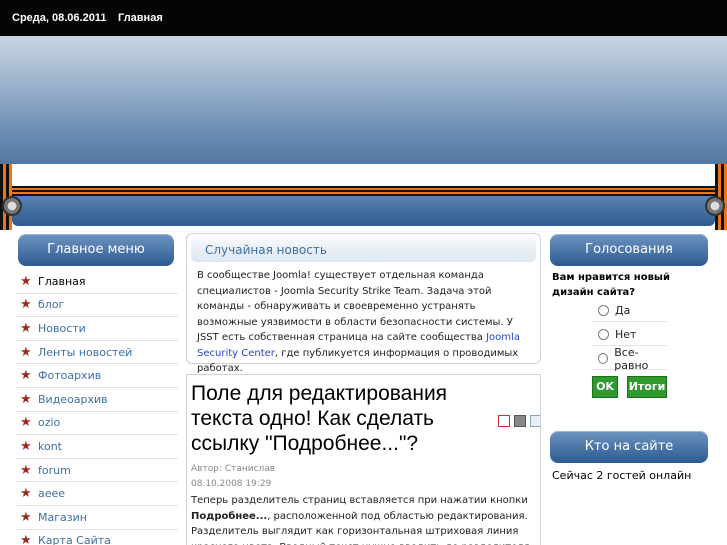 The width and height of the screenshot is (727, 545). Describe the element at coordinates (363, 250) in the screenshot. I see `random-news-header: Случайная новость` at that location.